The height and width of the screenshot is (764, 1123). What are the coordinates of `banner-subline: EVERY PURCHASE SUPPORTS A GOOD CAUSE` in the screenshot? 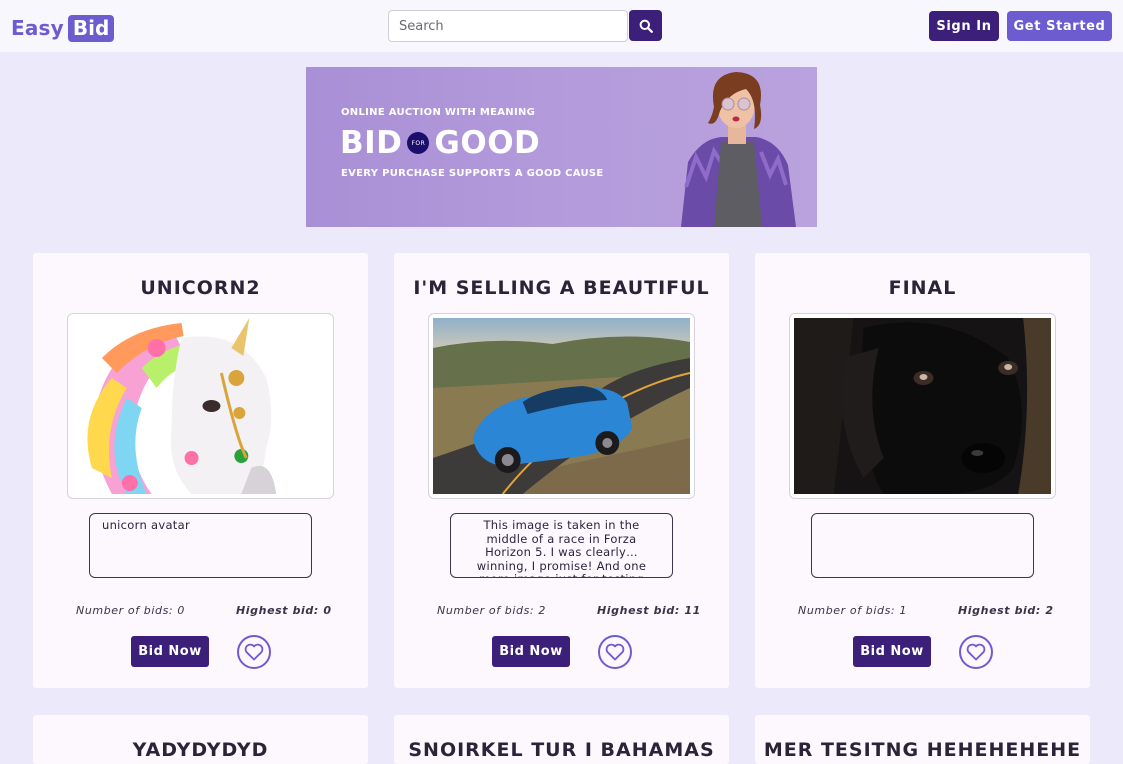 It's located at (472, 173).